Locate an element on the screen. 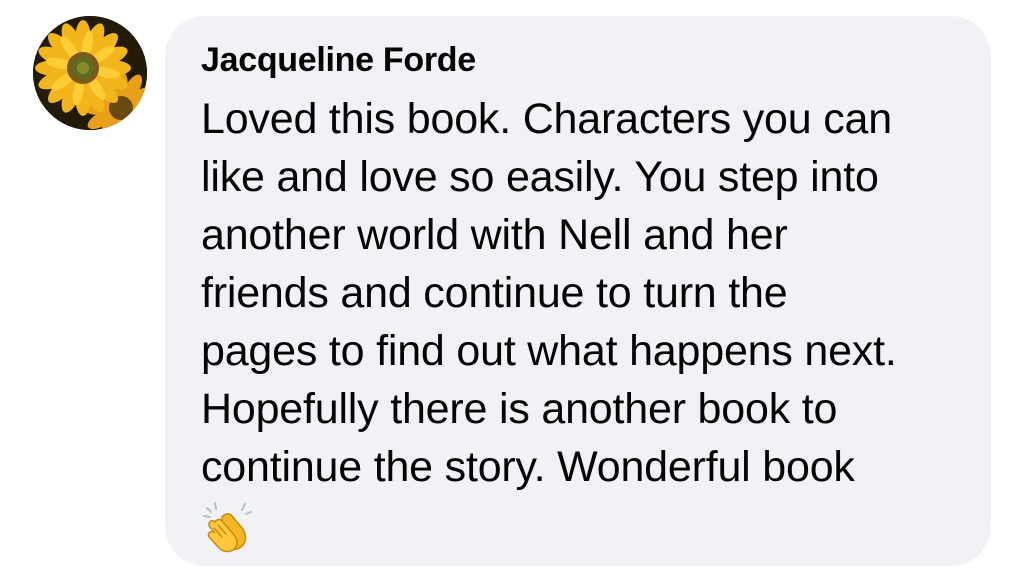 The height and width of the screenshot is (578, 1024). sunflower-icon is located at coordinates (90, 73).